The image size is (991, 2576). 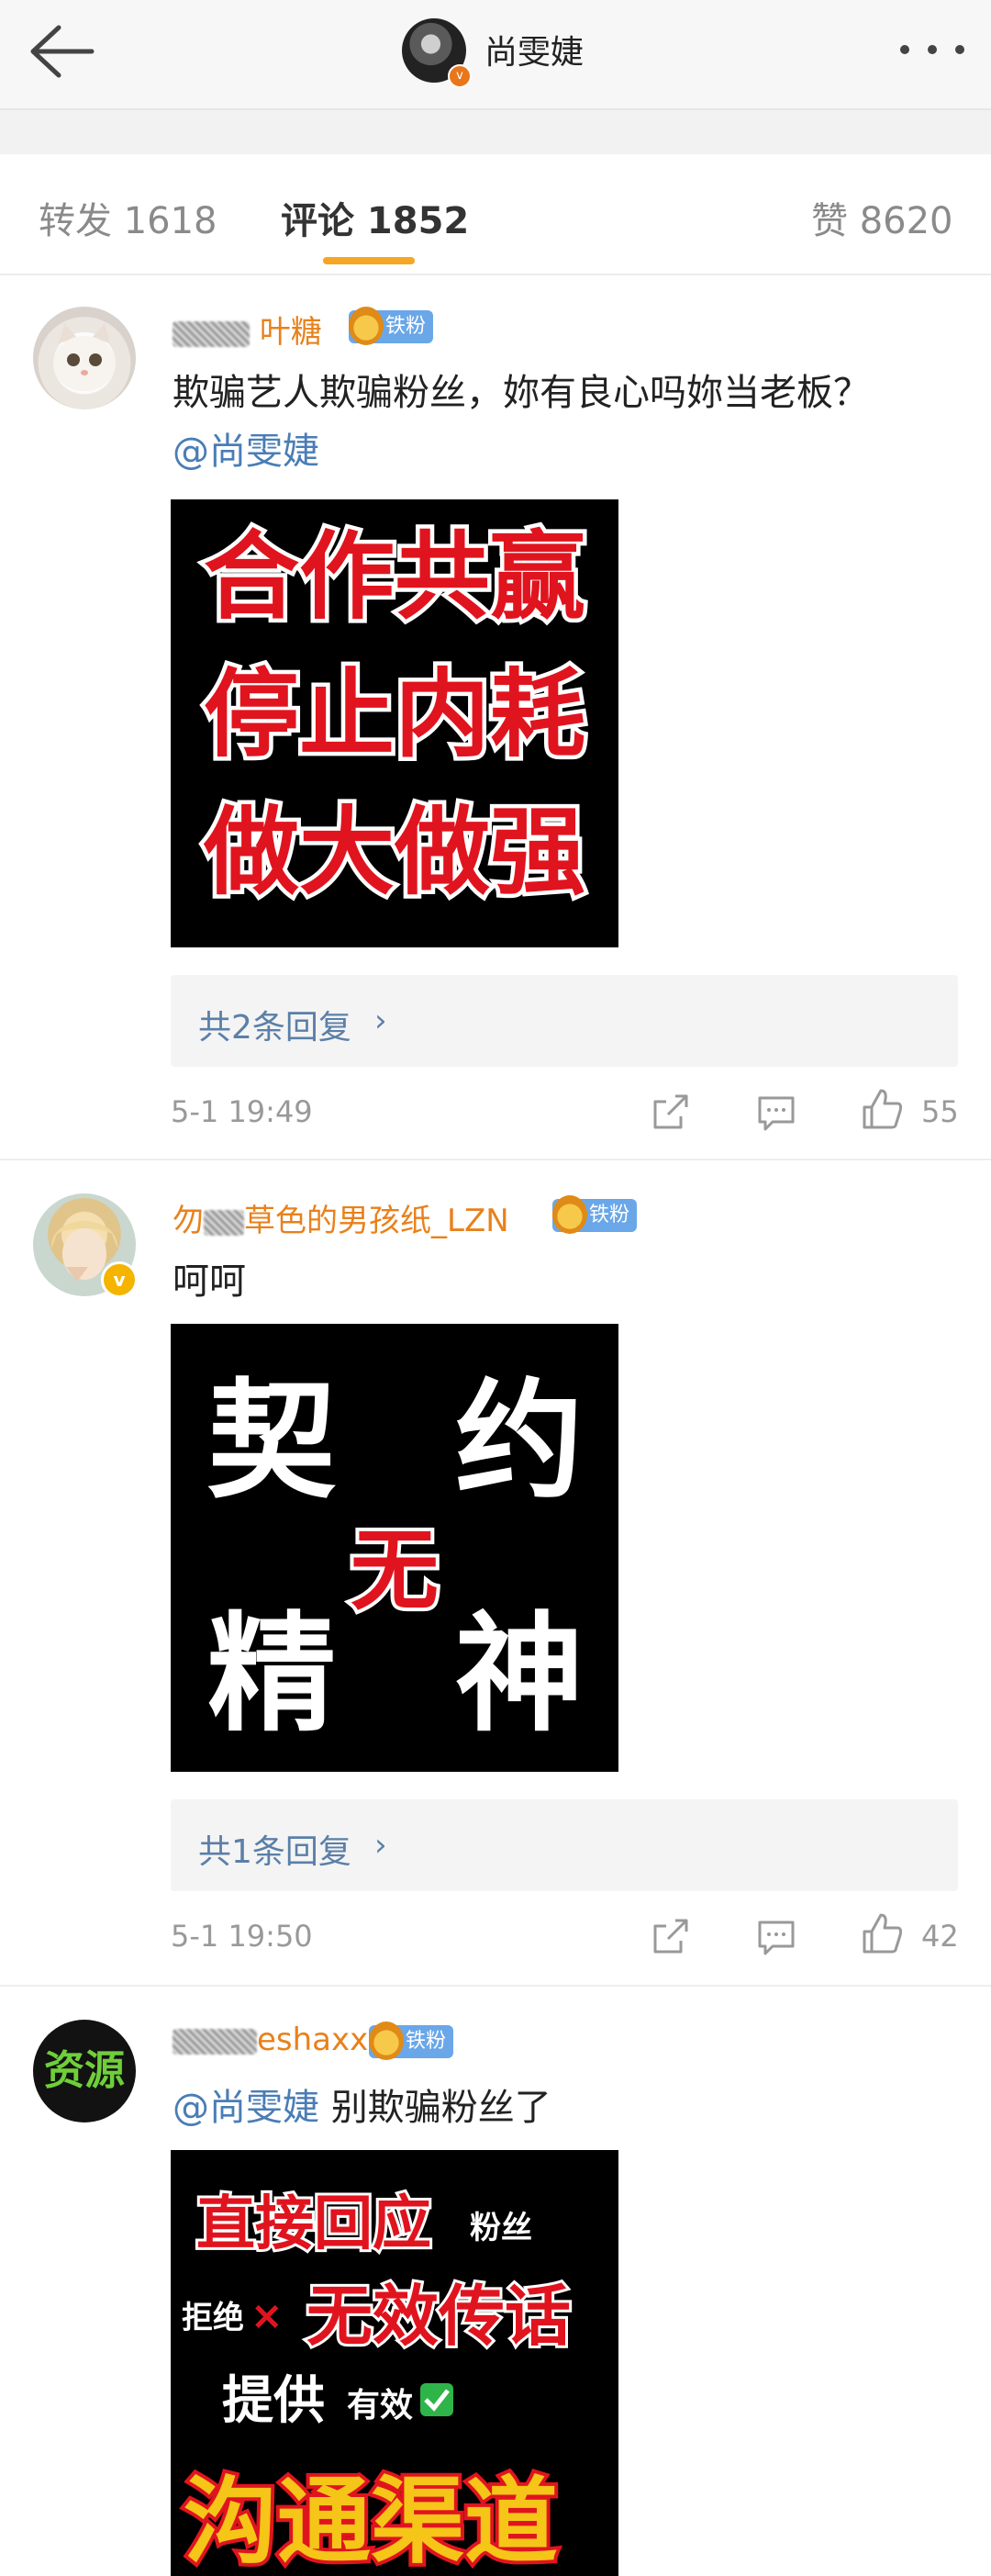 I want to click on image-line-2: 停止内耗, so click(x=394, y=715).